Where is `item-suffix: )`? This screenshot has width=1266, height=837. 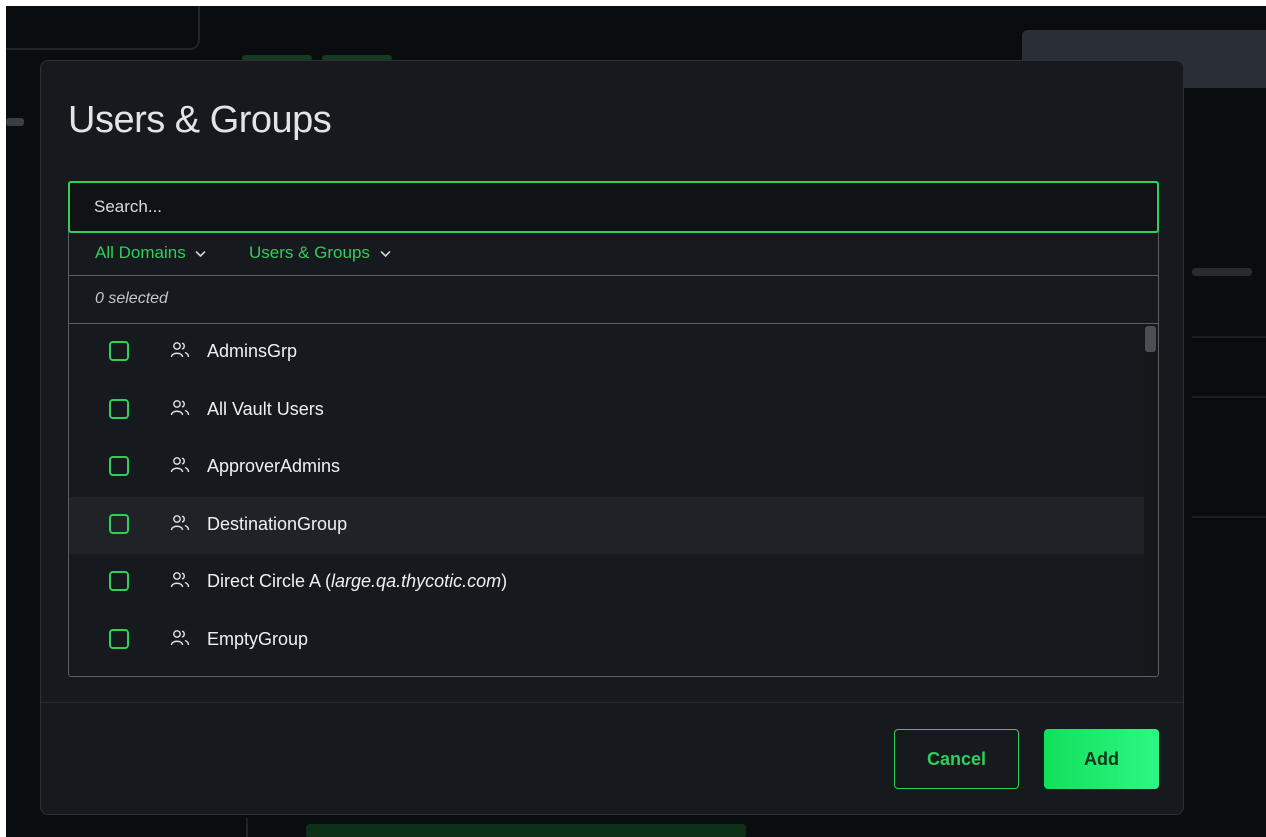
item-suffix: ) is located at coordinates (504, 581).